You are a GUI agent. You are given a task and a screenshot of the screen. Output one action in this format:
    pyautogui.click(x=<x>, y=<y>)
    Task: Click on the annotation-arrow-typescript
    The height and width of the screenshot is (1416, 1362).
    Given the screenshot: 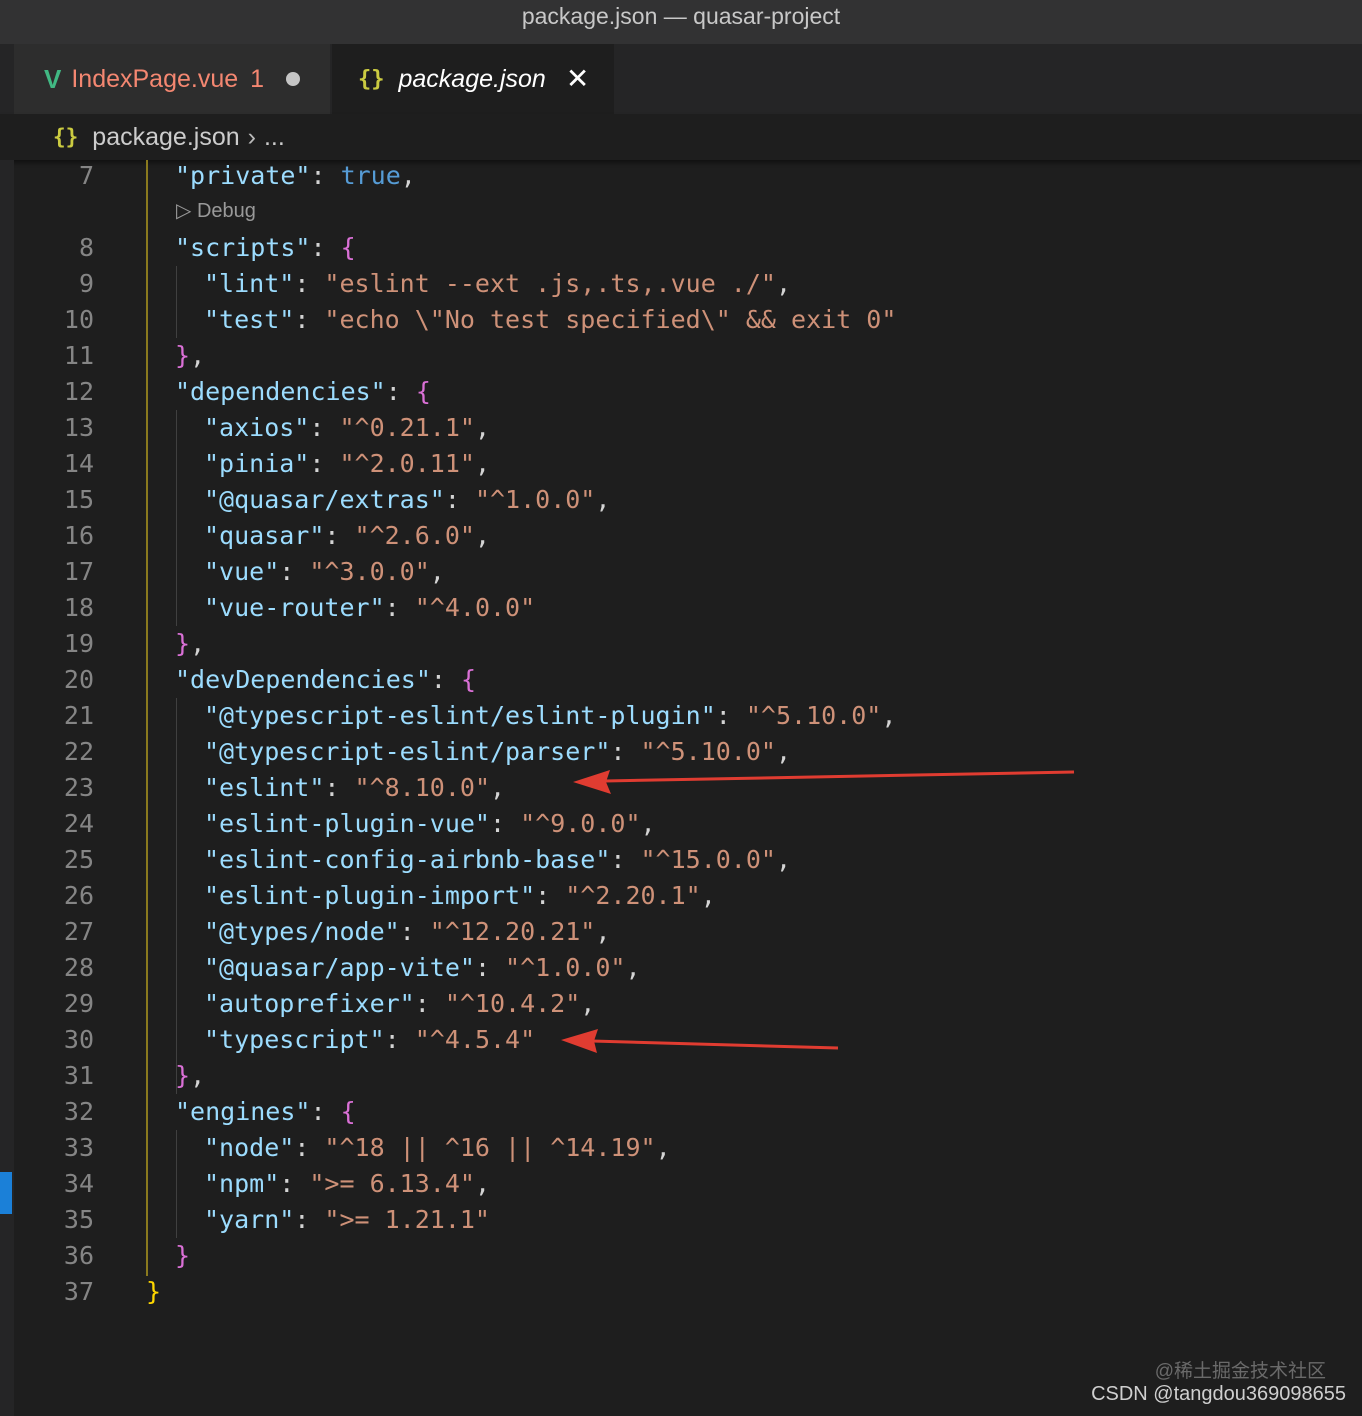 What is the action you would take?
    pyautogui.click(x=700, y=1041)
    